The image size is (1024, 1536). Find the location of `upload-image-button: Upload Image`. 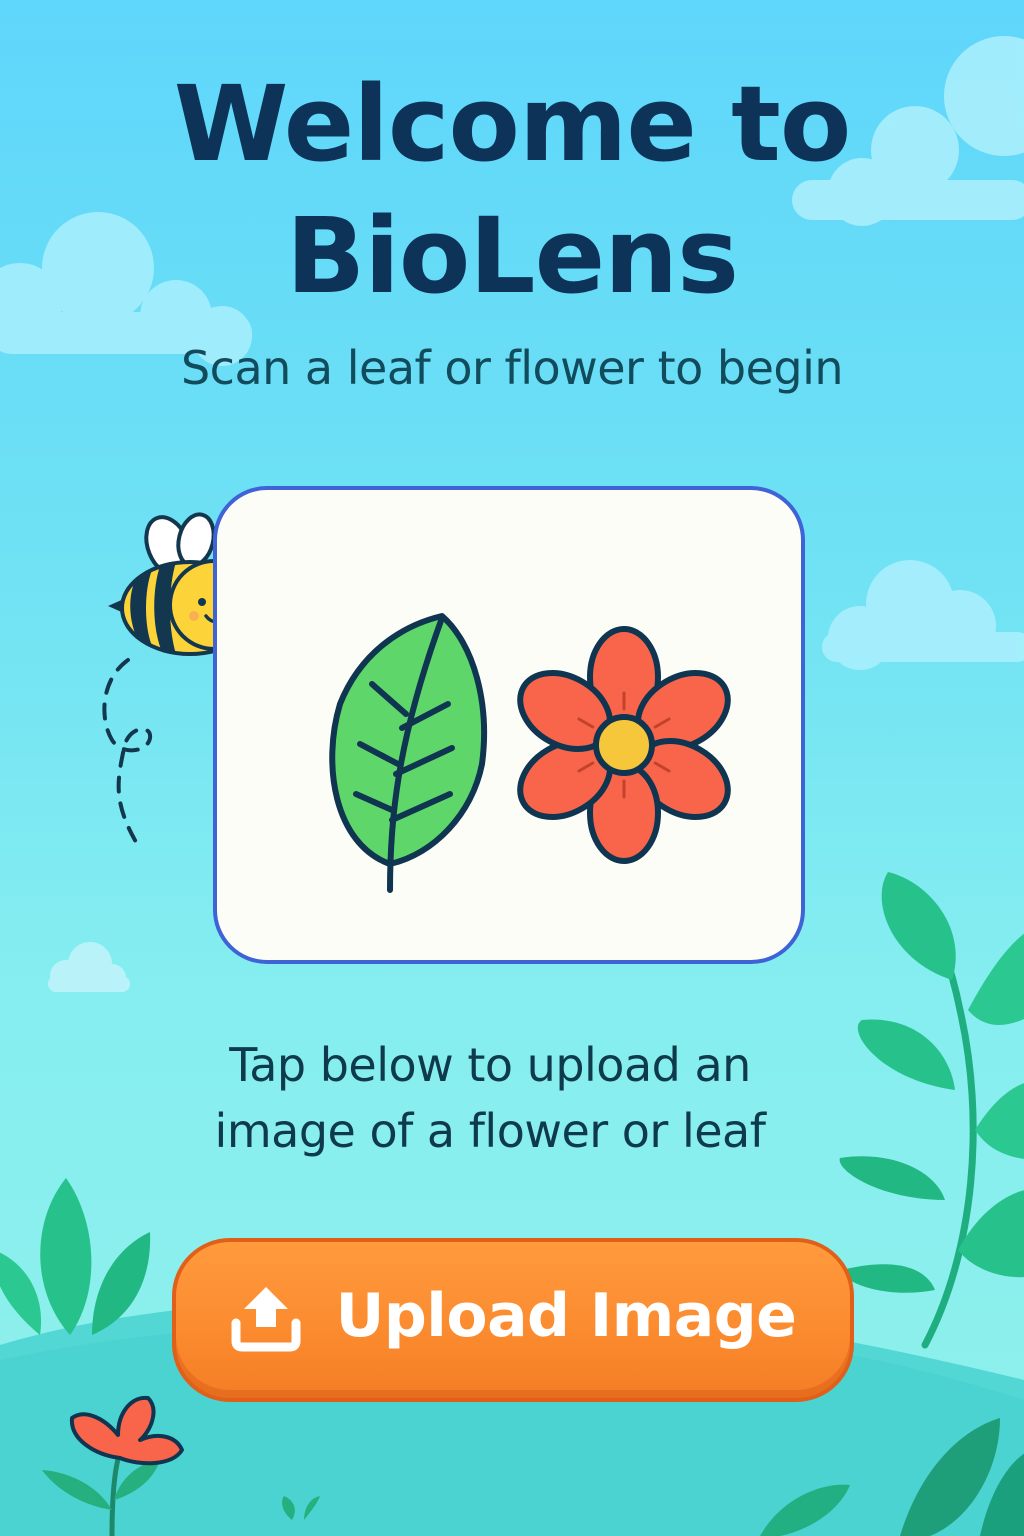

upload-image-button: Upload Image is located at coordinates (513, 1320).